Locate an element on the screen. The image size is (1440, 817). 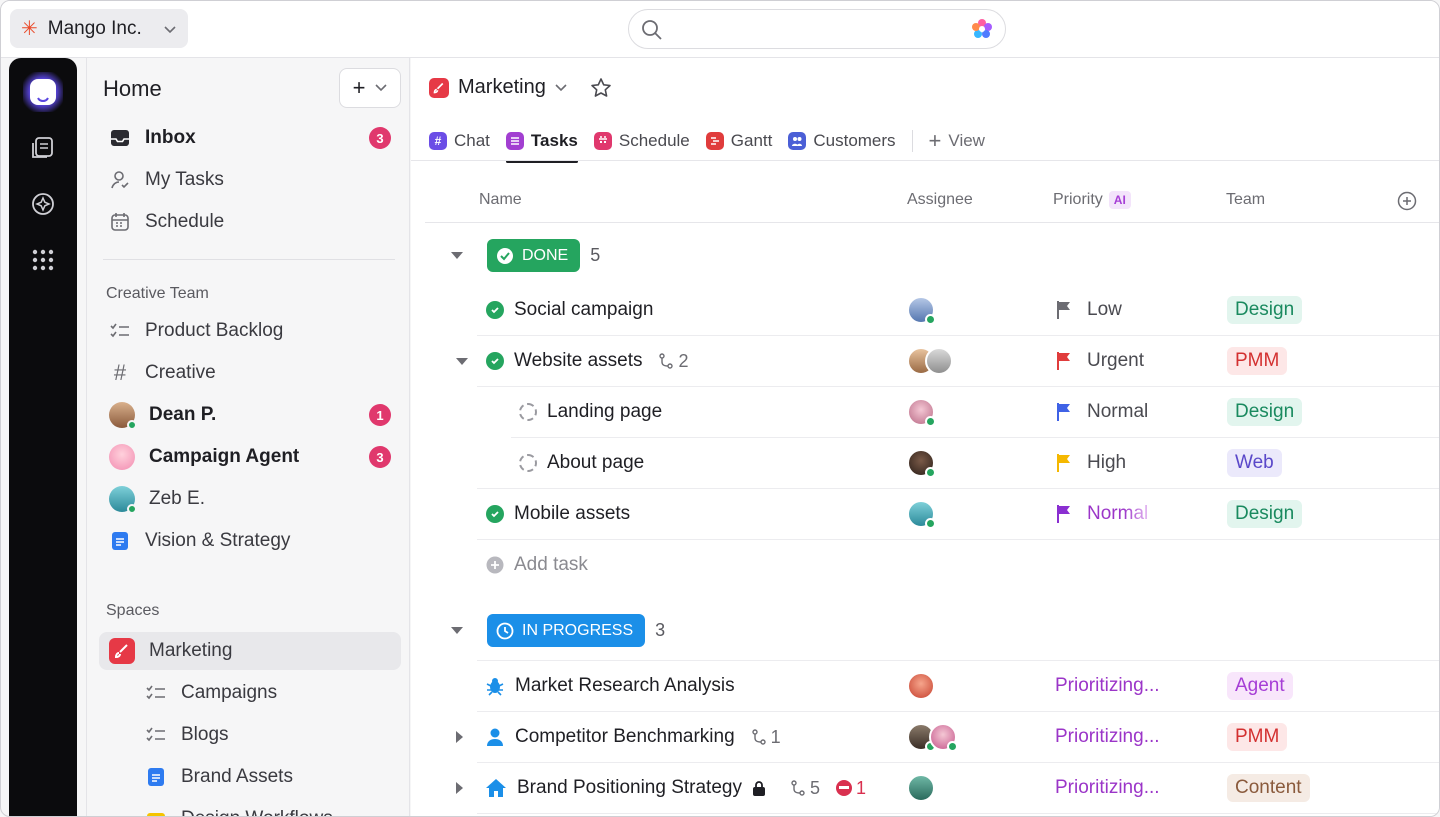
column-header-assignee: Assignee is located at coordinates (940, 200).